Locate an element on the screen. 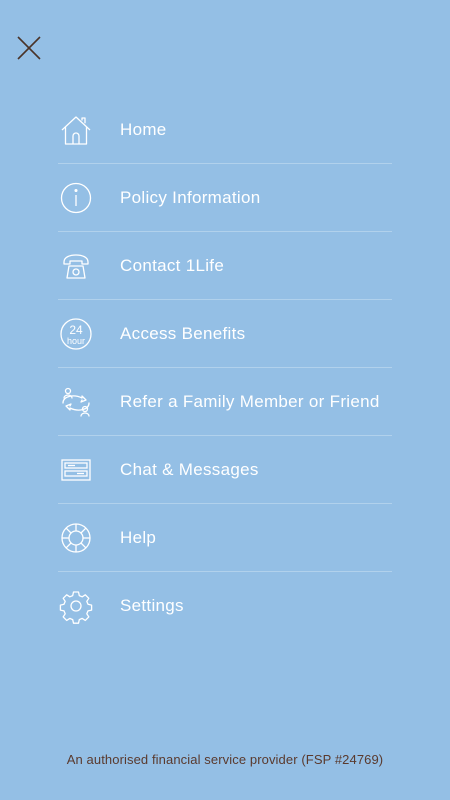 The height and width of the screenshot is (800, 450). menu-item-chat-messages: Chat & Messages is located at coordinates (225, 470).